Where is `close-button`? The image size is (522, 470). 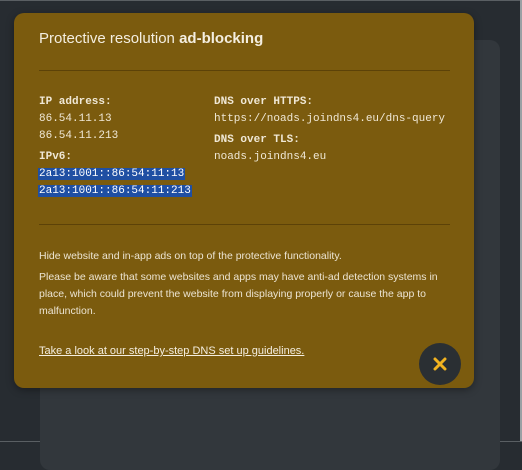 close-button is located at coordinates (440, 364).